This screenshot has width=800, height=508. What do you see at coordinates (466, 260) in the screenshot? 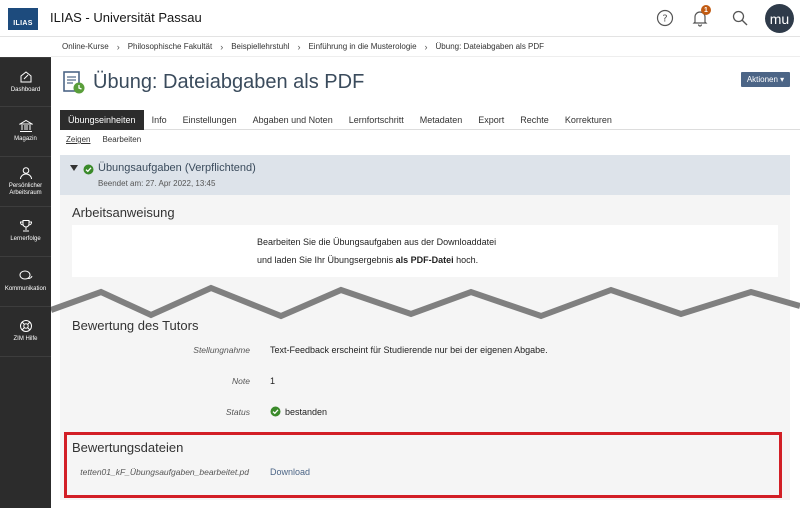
I see `instructions-text: hoch.` at bounding box center [466, 260].